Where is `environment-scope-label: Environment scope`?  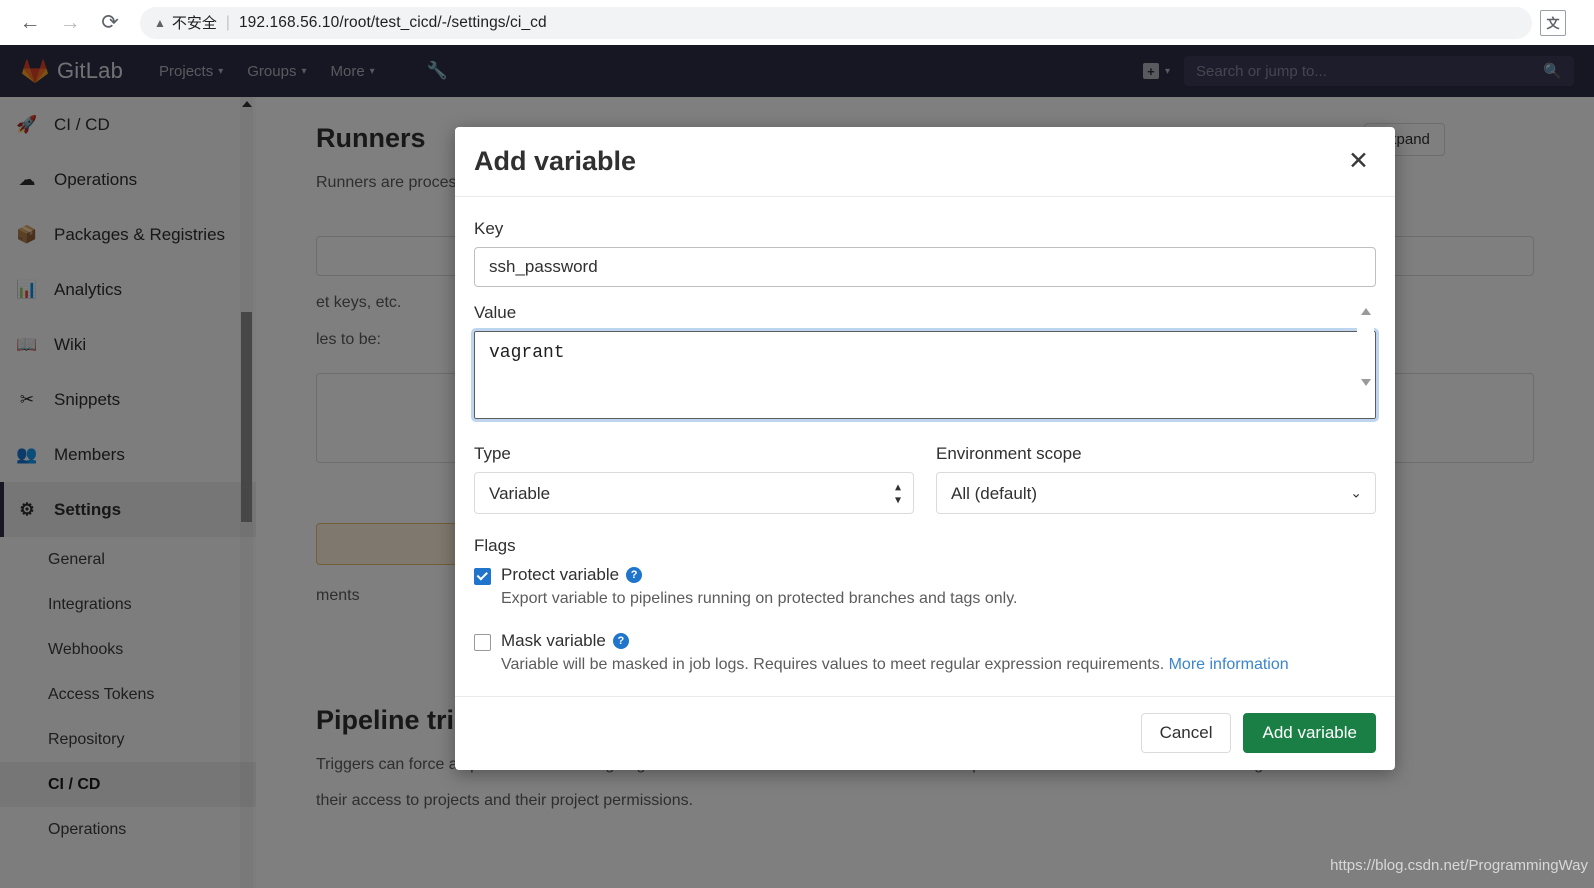
environment-scope-label: Environment scope is located at coordinates (1009, 454).